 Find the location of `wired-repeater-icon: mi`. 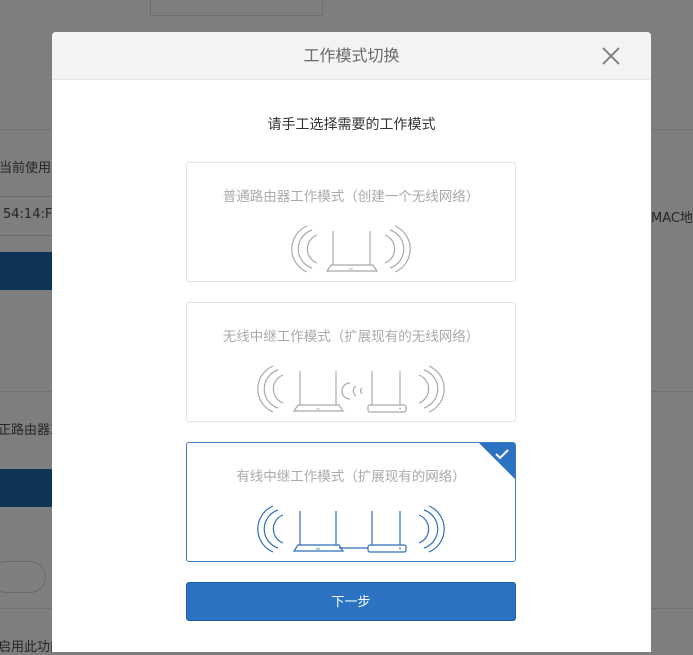

wired-repeater-icon: mi is located at coordinates (351, 529).